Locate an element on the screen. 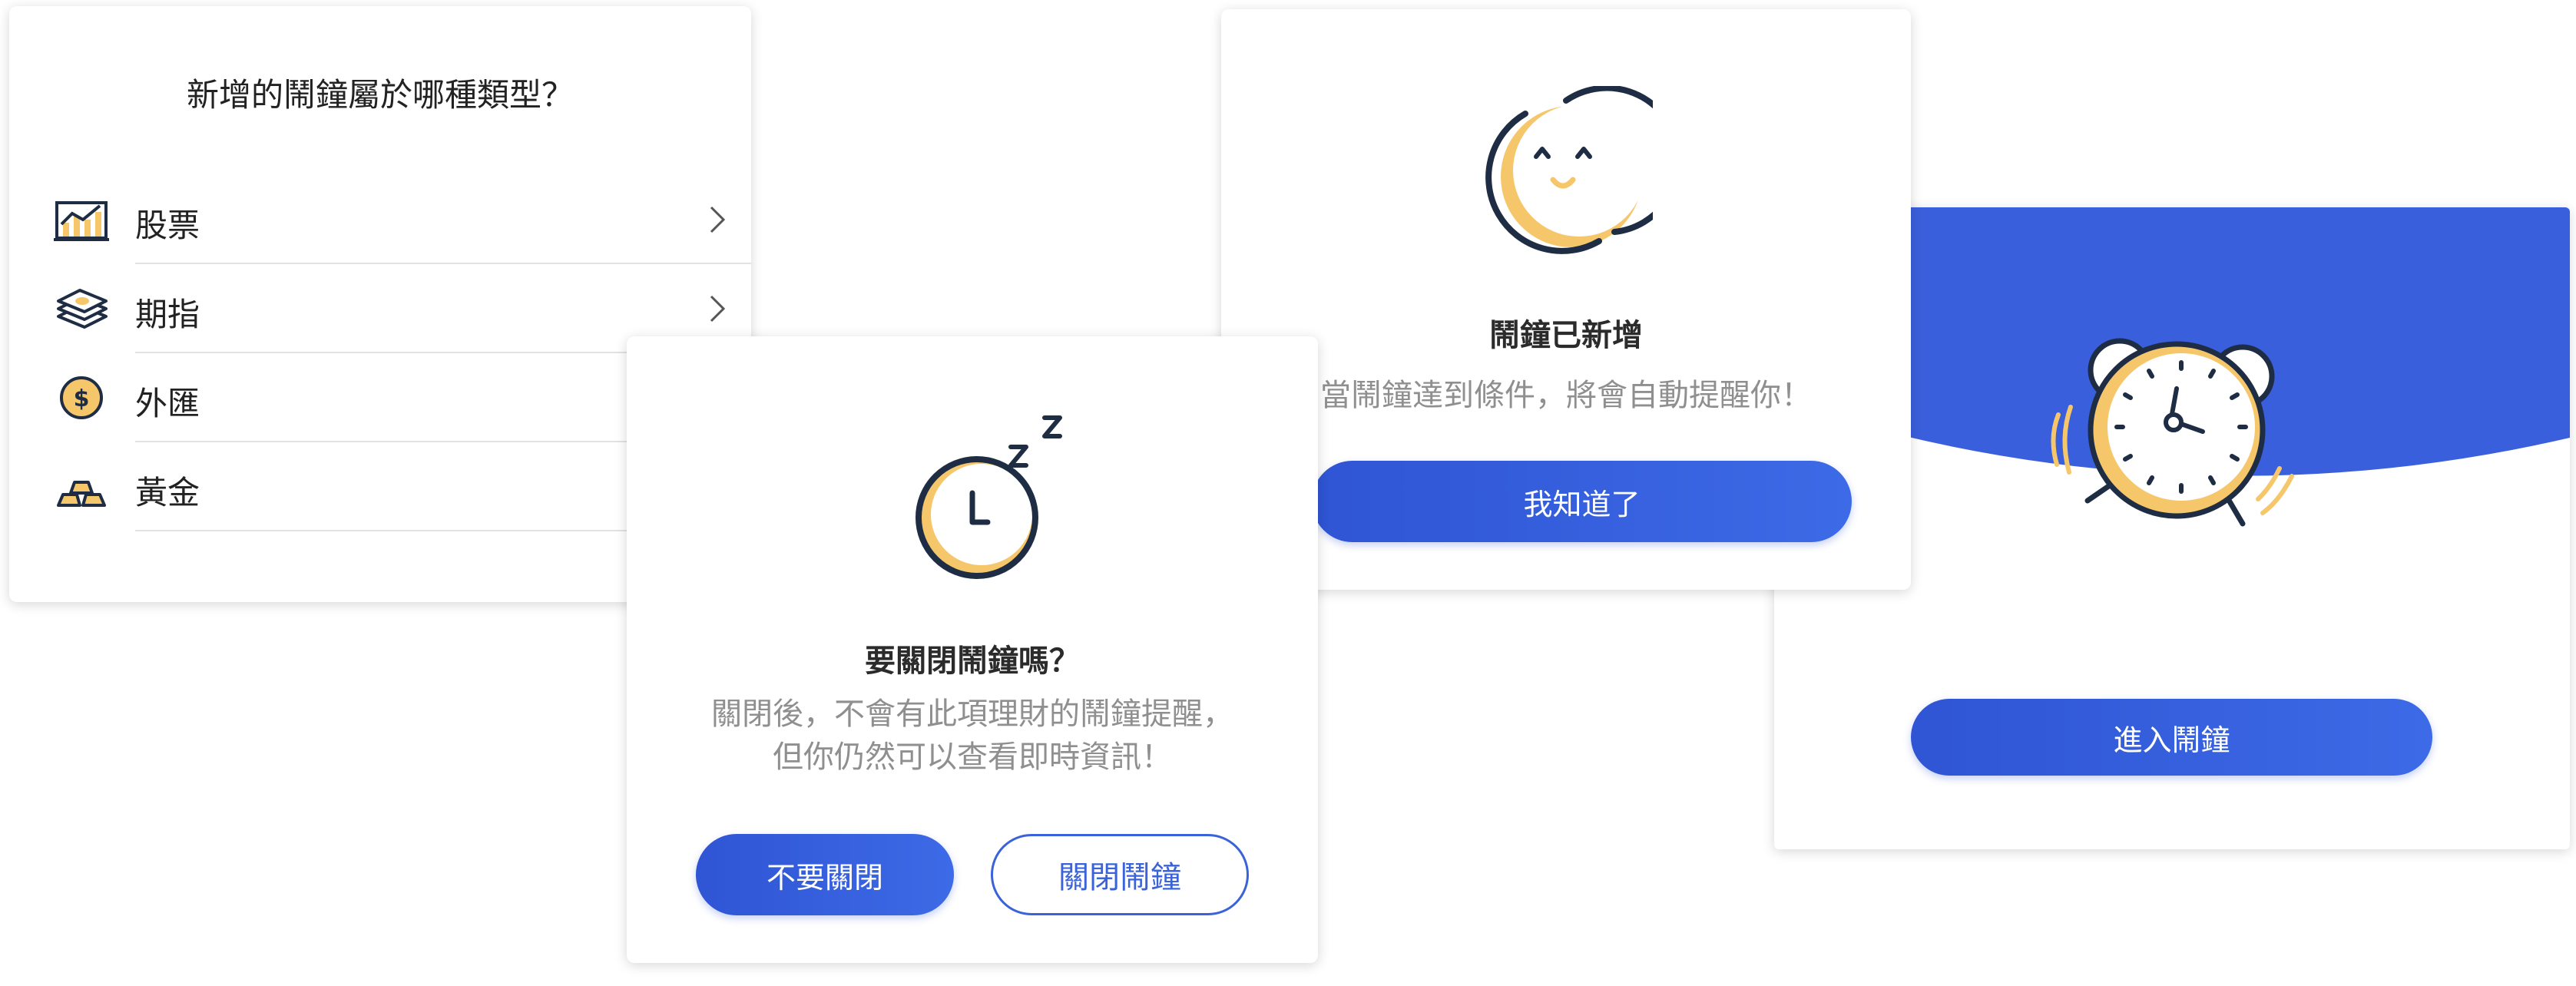 The width and height of the screenshot is (2576, 986). stock-chart-icon is located at coordinates (81, 221).